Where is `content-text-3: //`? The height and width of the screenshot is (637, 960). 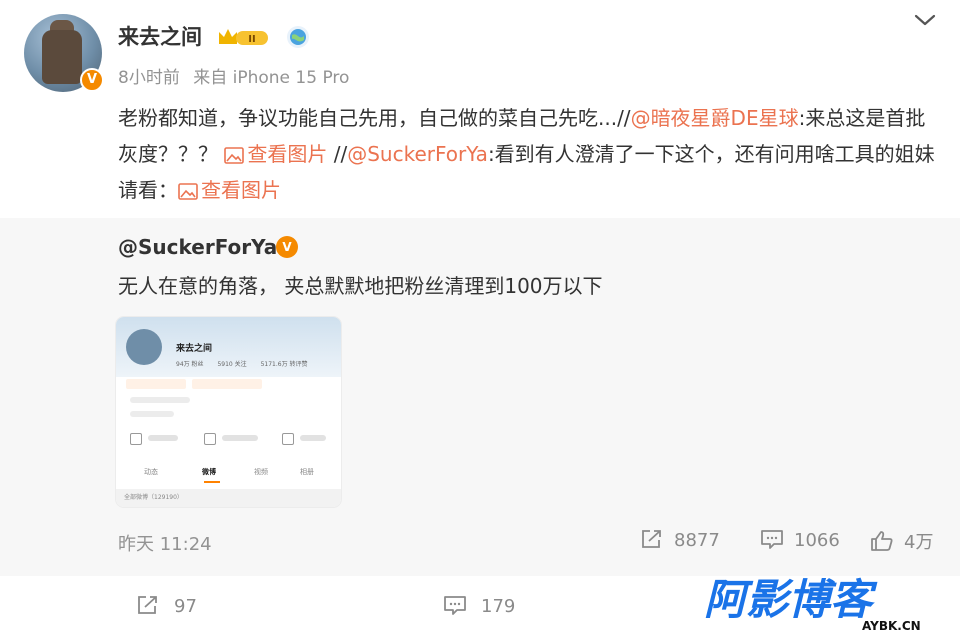 content-text-3: // is located at coordinates (337, 154).